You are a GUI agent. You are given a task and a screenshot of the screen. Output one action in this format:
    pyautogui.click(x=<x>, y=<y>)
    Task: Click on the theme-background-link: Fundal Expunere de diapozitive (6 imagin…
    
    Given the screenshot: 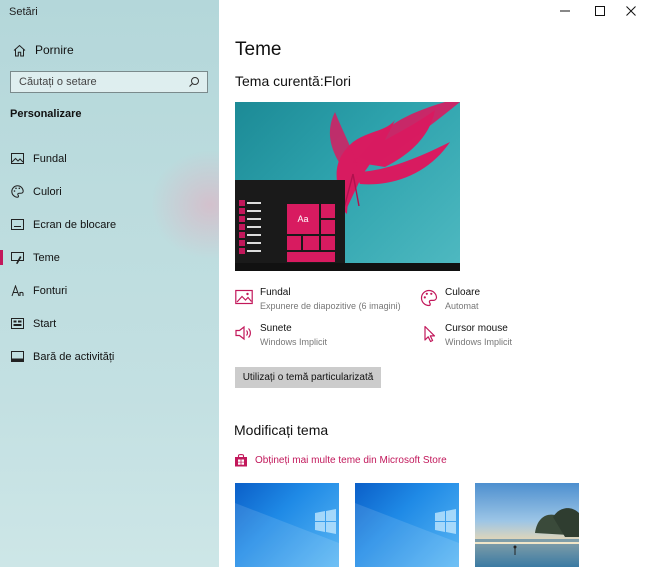 What is the action you would take?
    pyautogui.click(x=325, y=303)
    